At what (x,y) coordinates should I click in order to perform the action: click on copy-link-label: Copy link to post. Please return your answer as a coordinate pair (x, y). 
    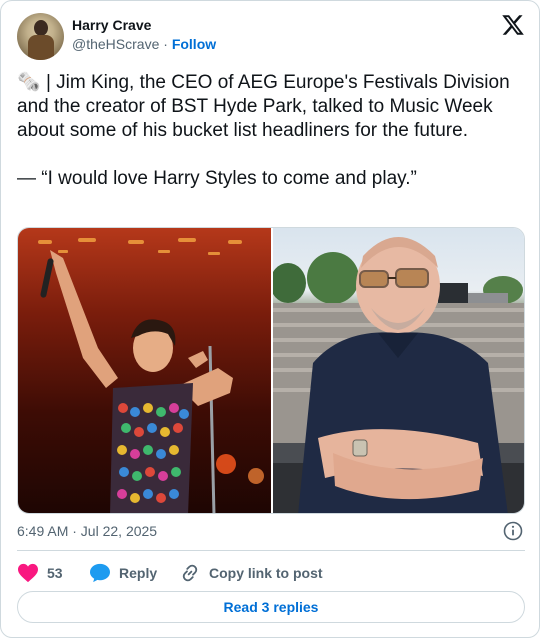
    Looking at the image, I should click on (266, 573).